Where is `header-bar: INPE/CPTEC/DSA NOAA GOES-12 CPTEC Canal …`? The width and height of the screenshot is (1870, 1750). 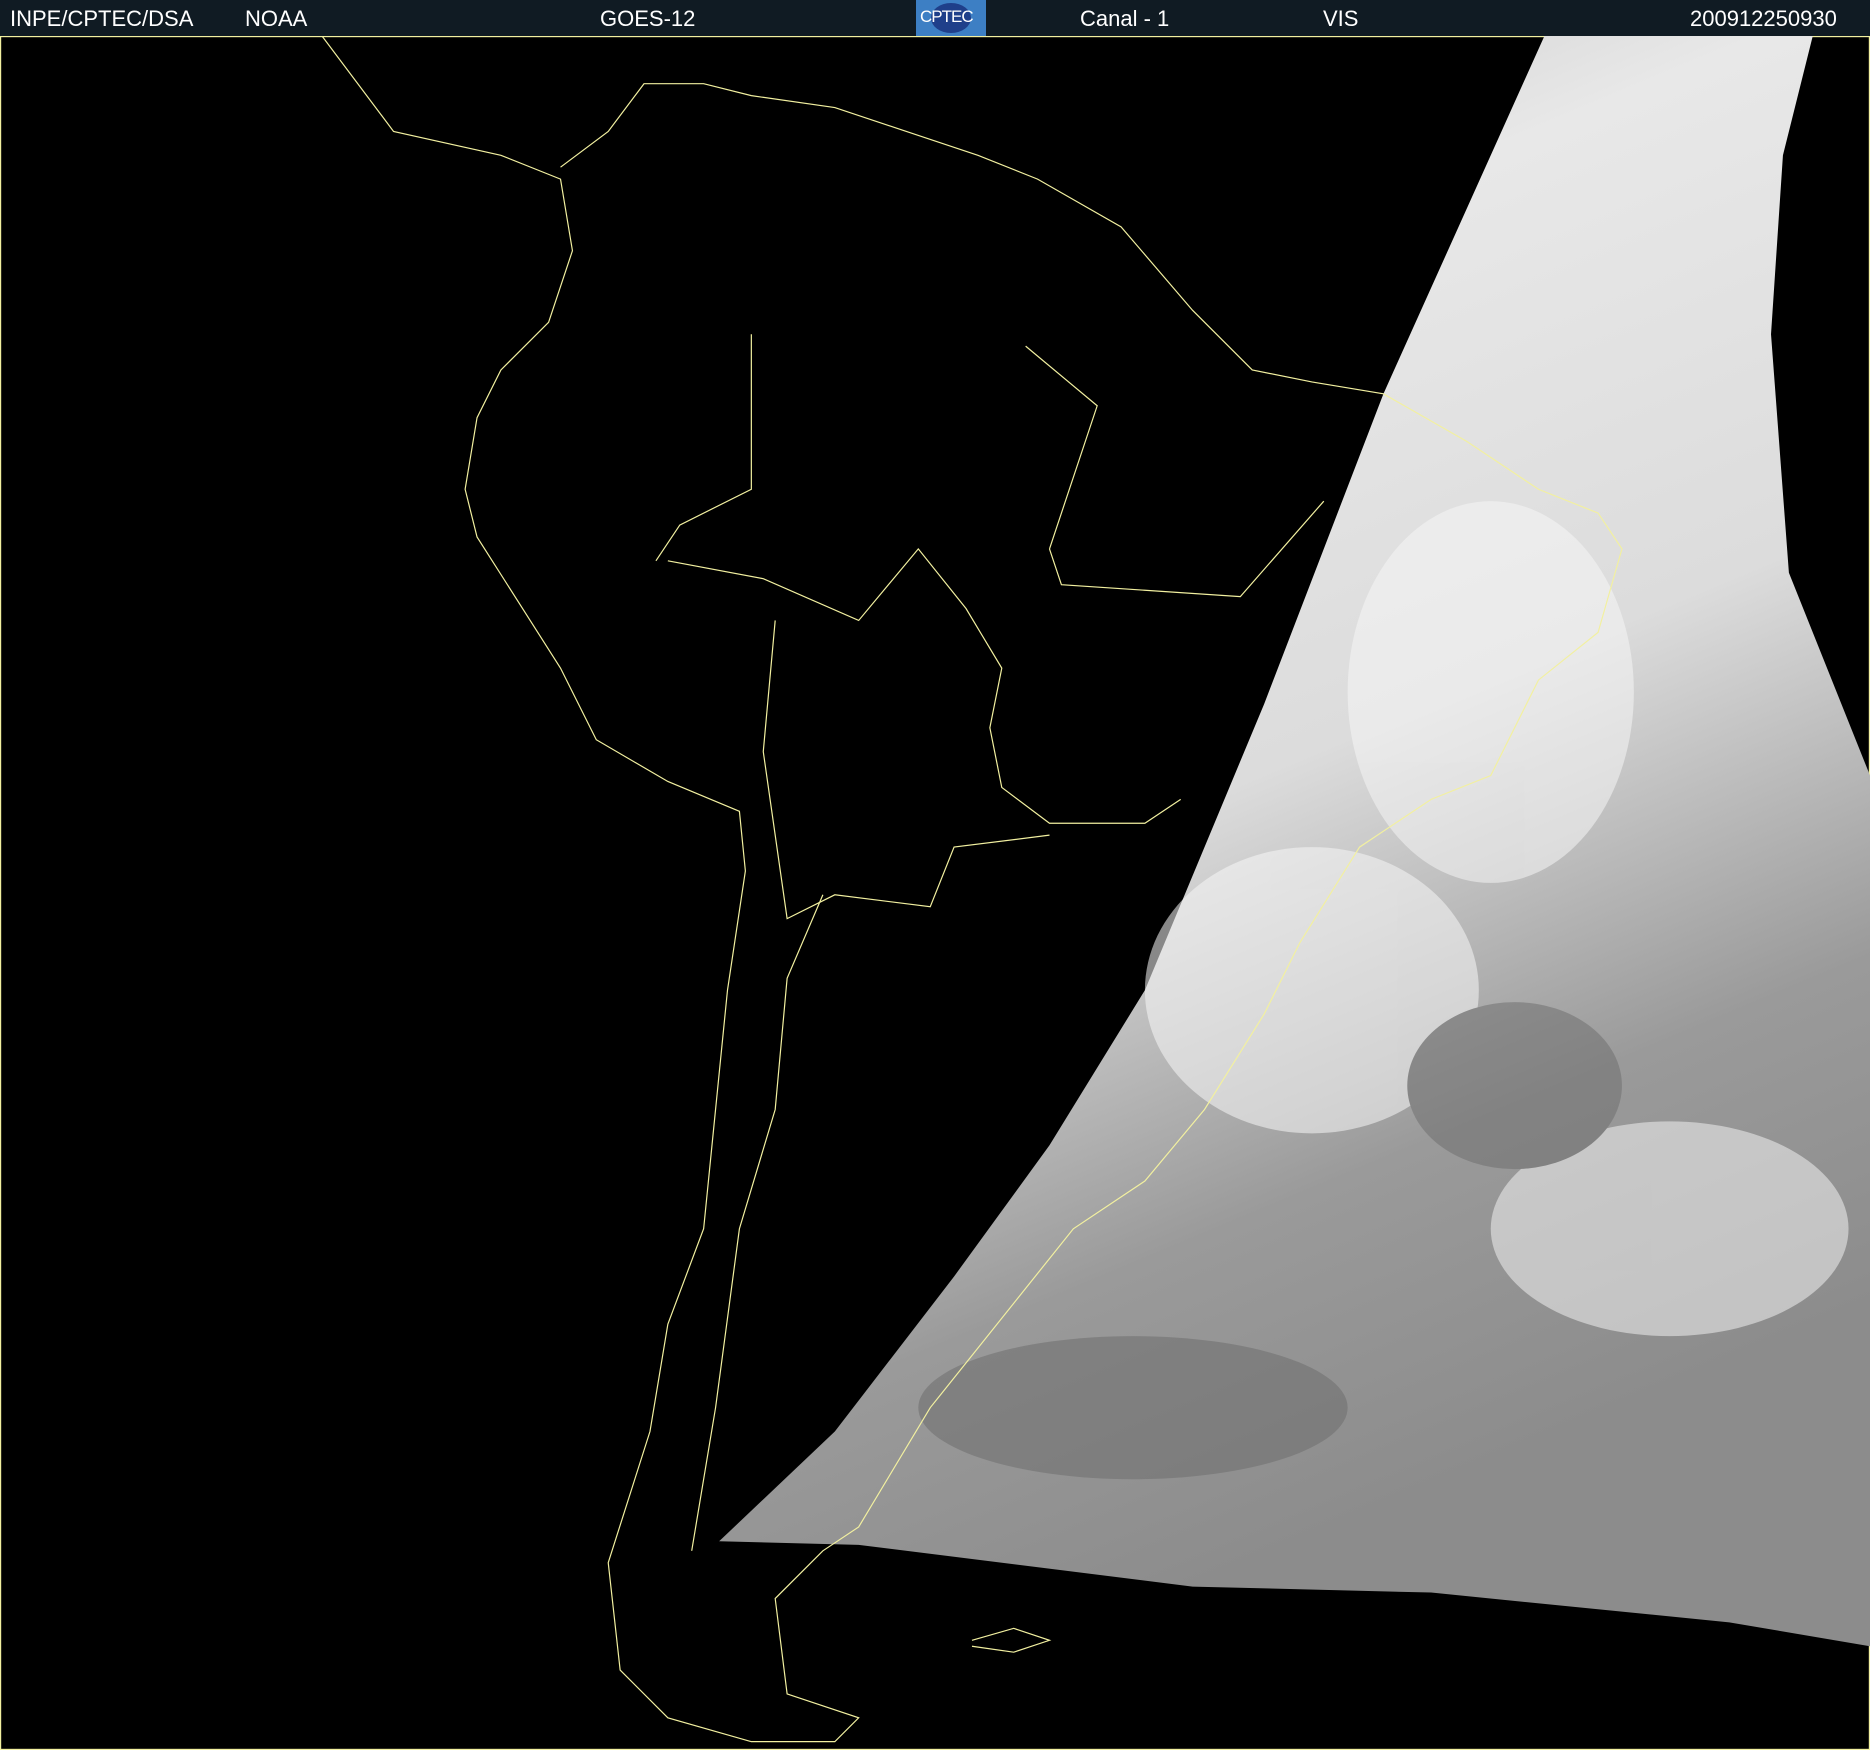
header-bar: INPE/CPTEC/DSA NOAA GOES-12 CPTEC Canal … is located at coordinates (935, 18).